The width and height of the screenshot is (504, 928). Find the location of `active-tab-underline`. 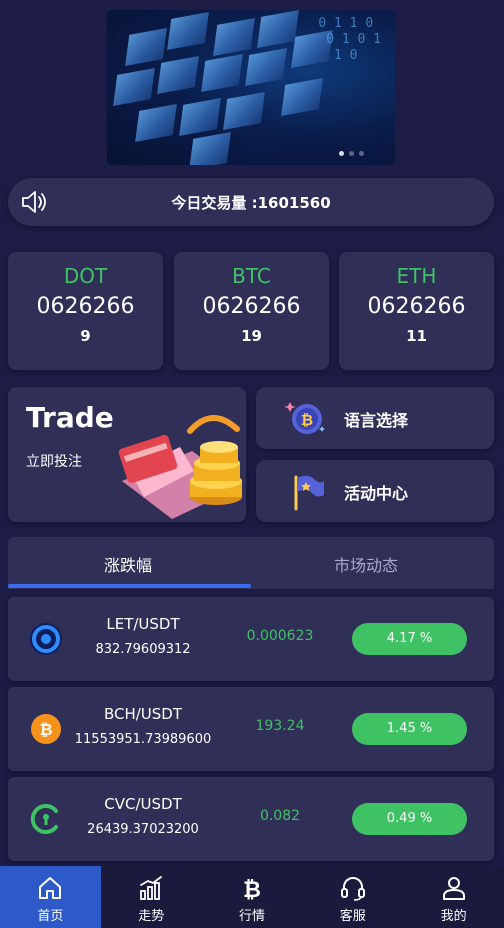

active-tab-underline is located at coordinates (129, 586).